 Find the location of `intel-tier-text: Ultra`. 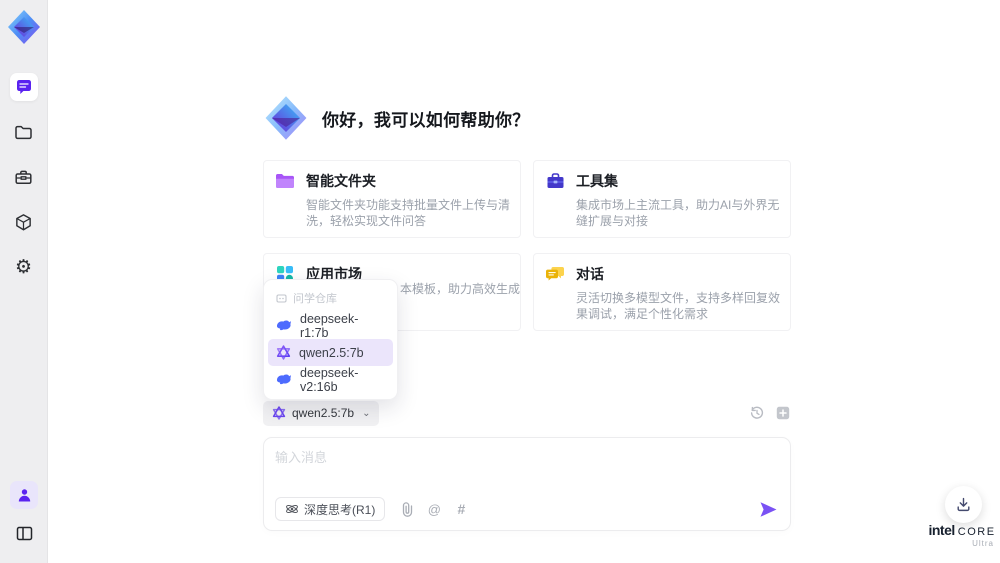

intel-tier-text: Ultra is located at coordinates (983, 543).